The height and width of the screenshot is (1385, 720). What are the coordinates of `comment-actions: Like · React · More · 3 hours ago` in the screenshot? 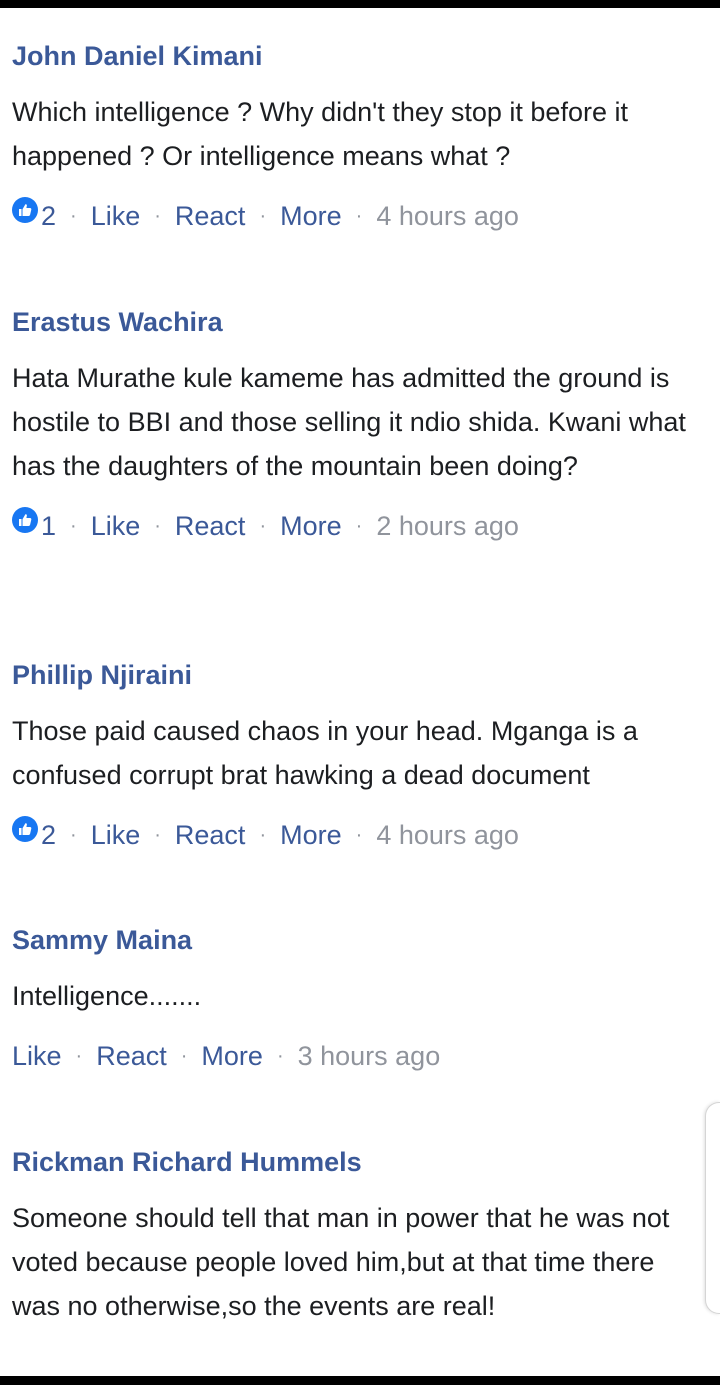 It's located at (357, 1056).